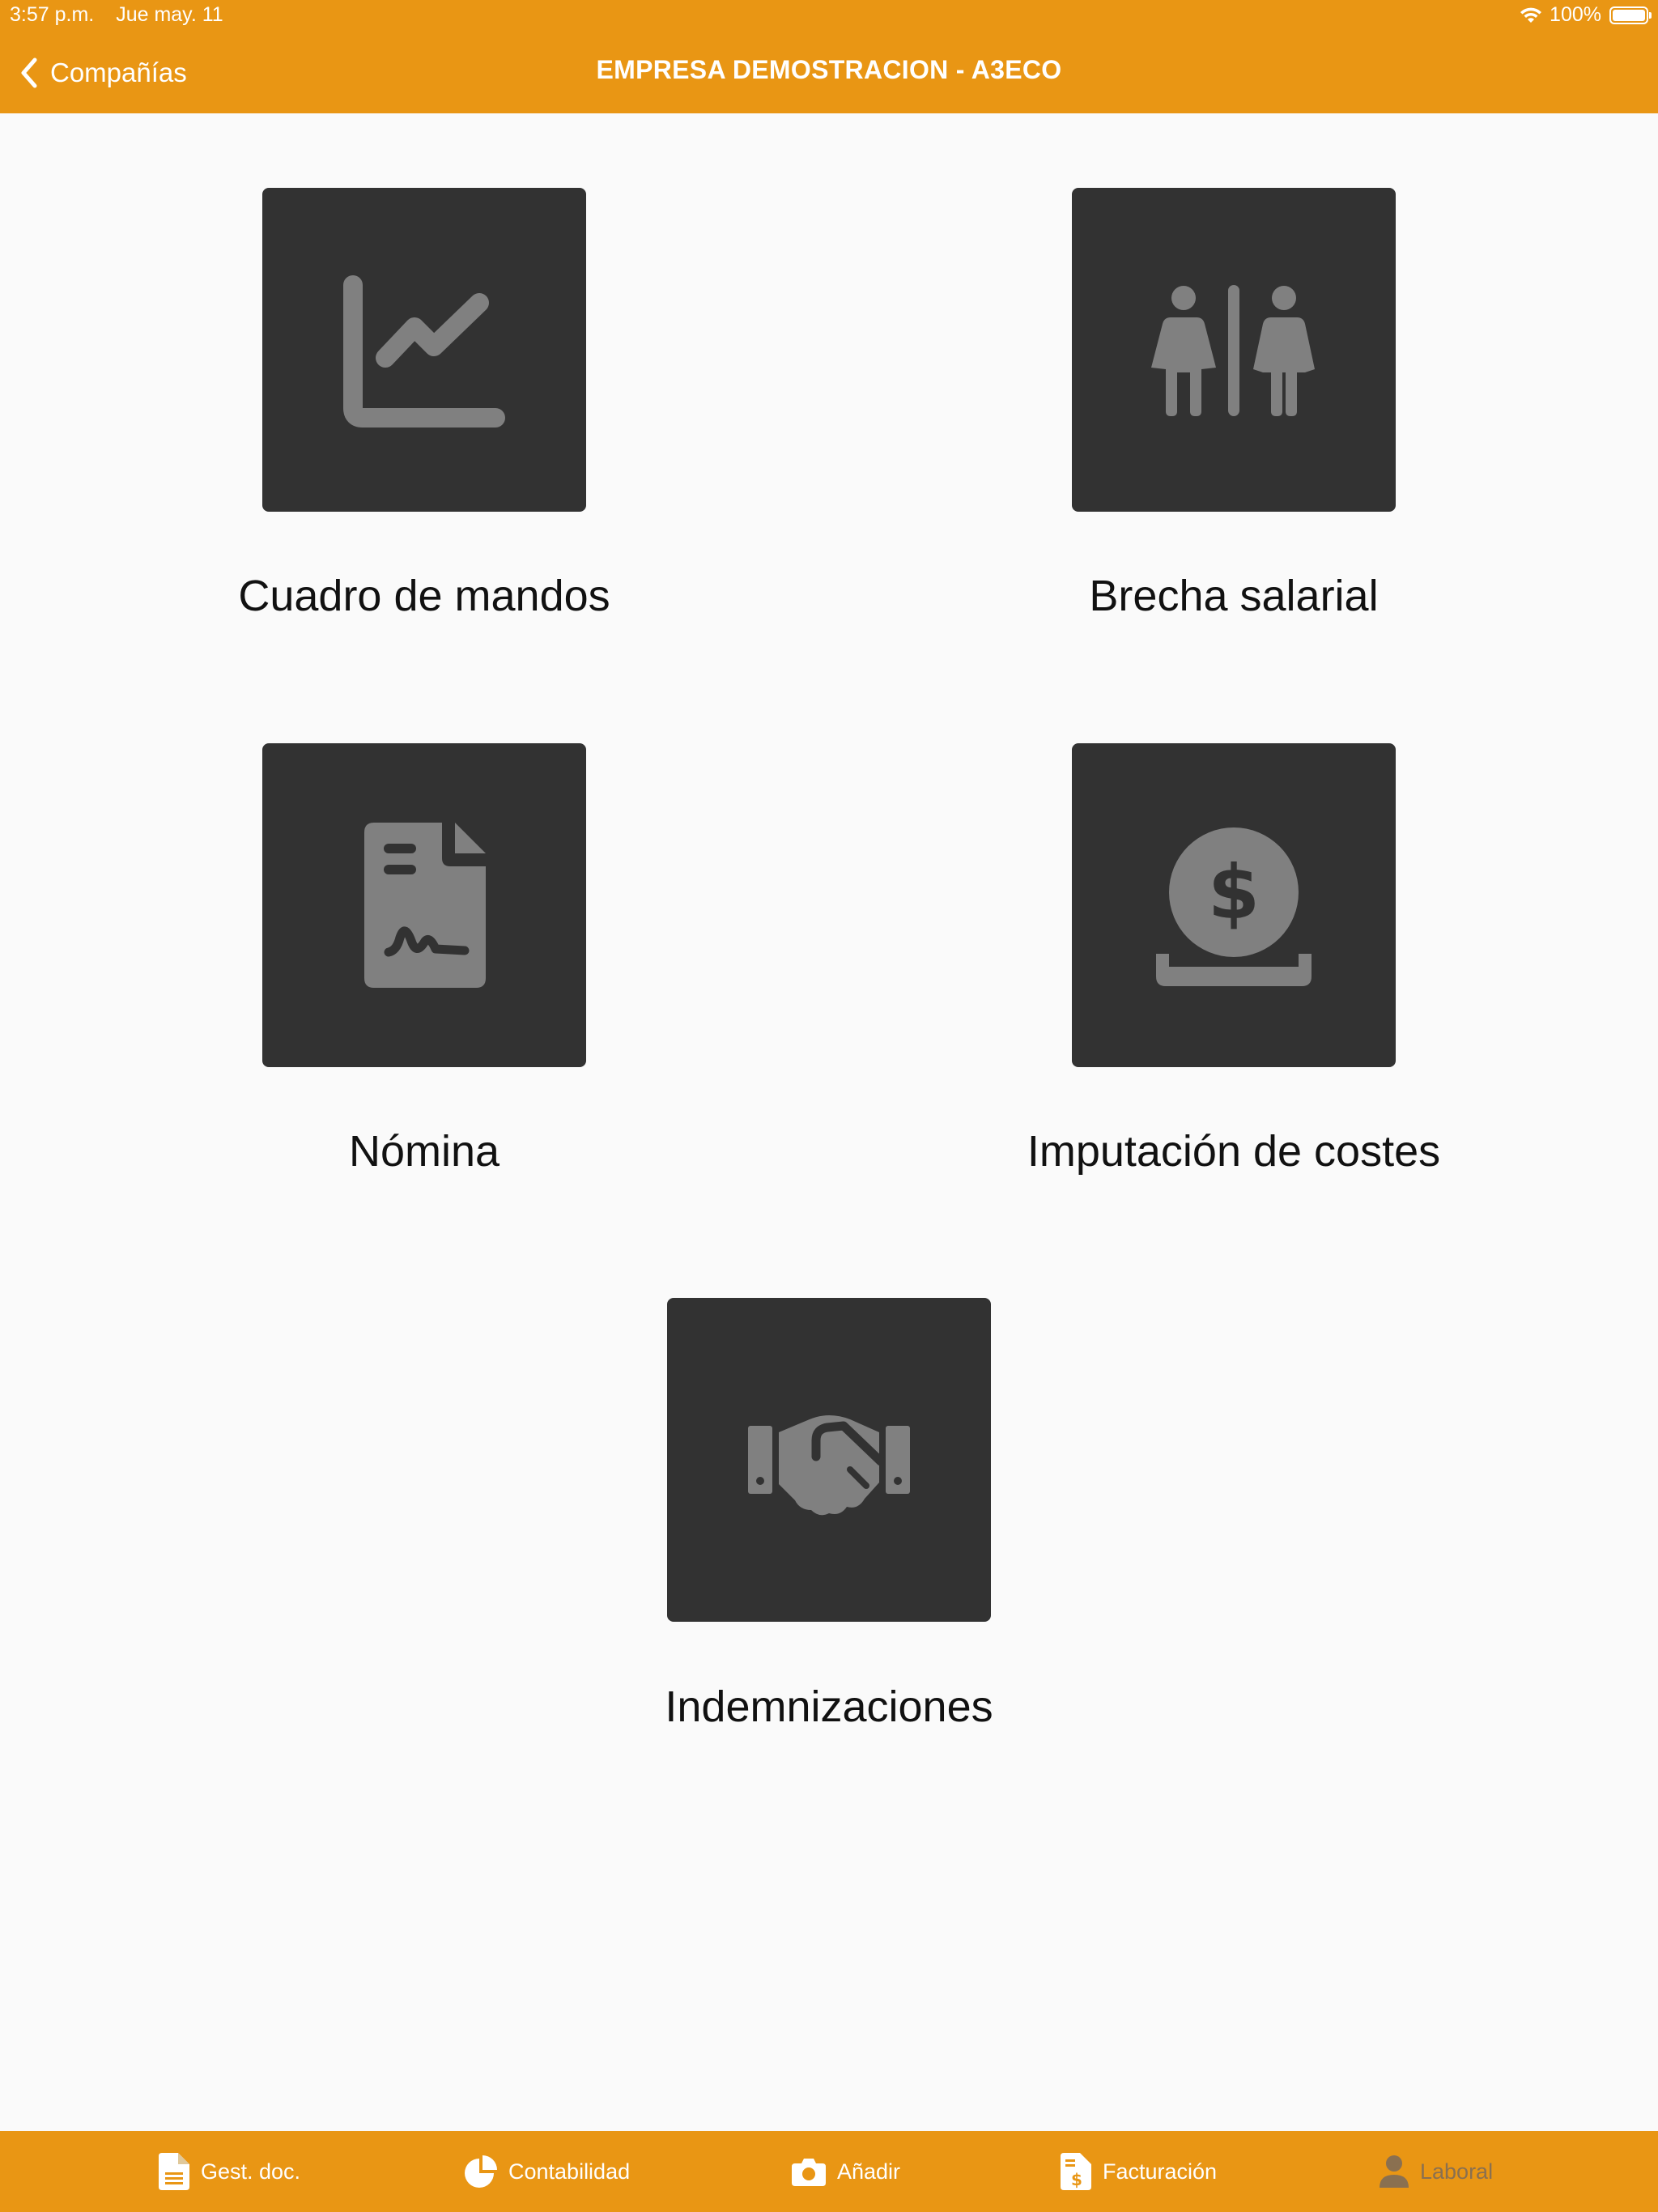 This screenshot has height=2212, width=1658. What do you see at coordinates (869, 2171) in the screenshot?
I see `tab-label-anadir: Añadir` at bounding box center [869, 2171].